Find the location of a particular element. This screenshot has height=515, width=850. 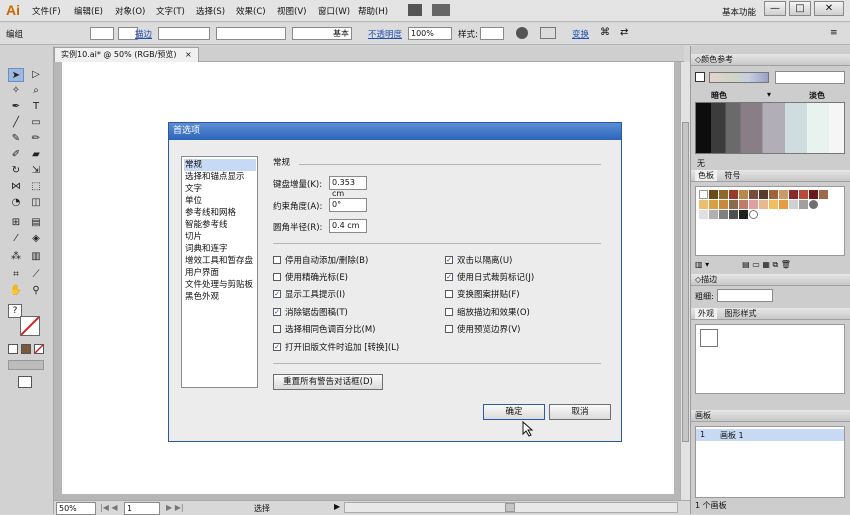

eyedropper-tool-icon: ⁄ is located at coordinates (16, 239).